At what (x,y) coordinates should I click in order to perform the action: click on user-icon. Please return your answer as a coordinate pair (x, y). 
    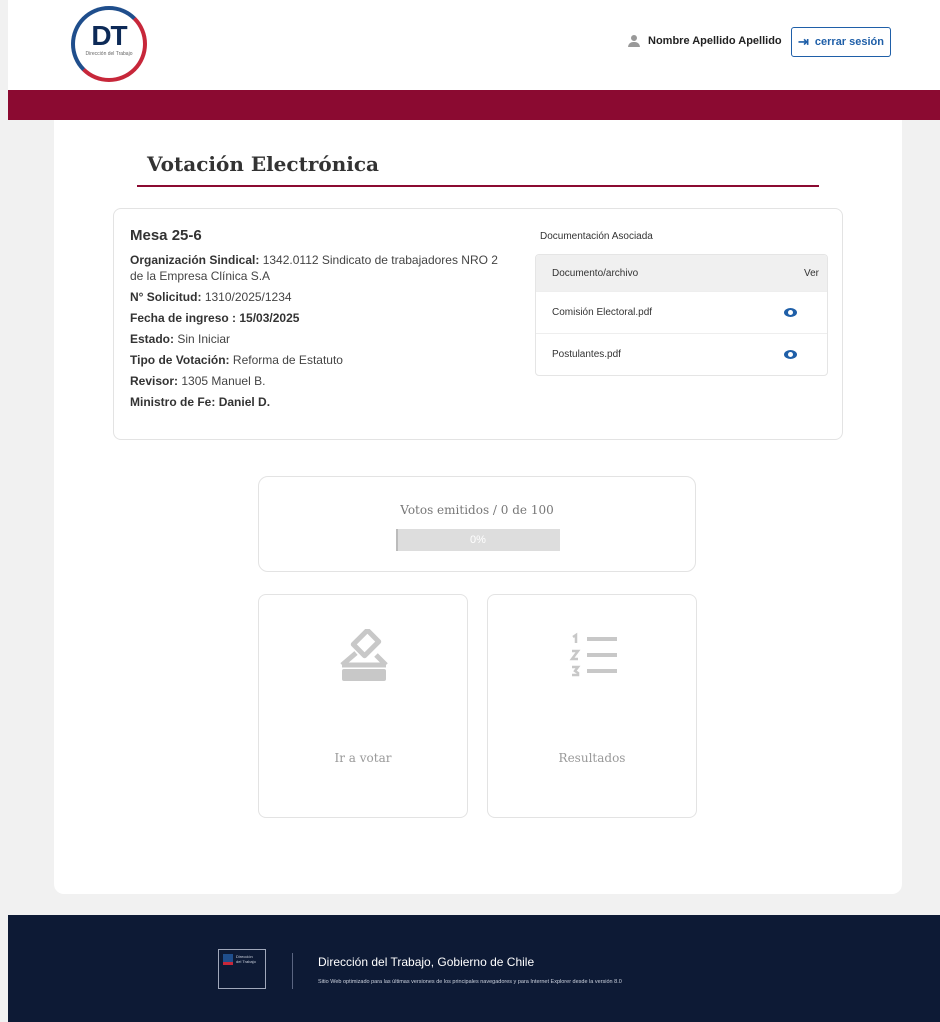
    Looking at the image, I should click on (634, 41).